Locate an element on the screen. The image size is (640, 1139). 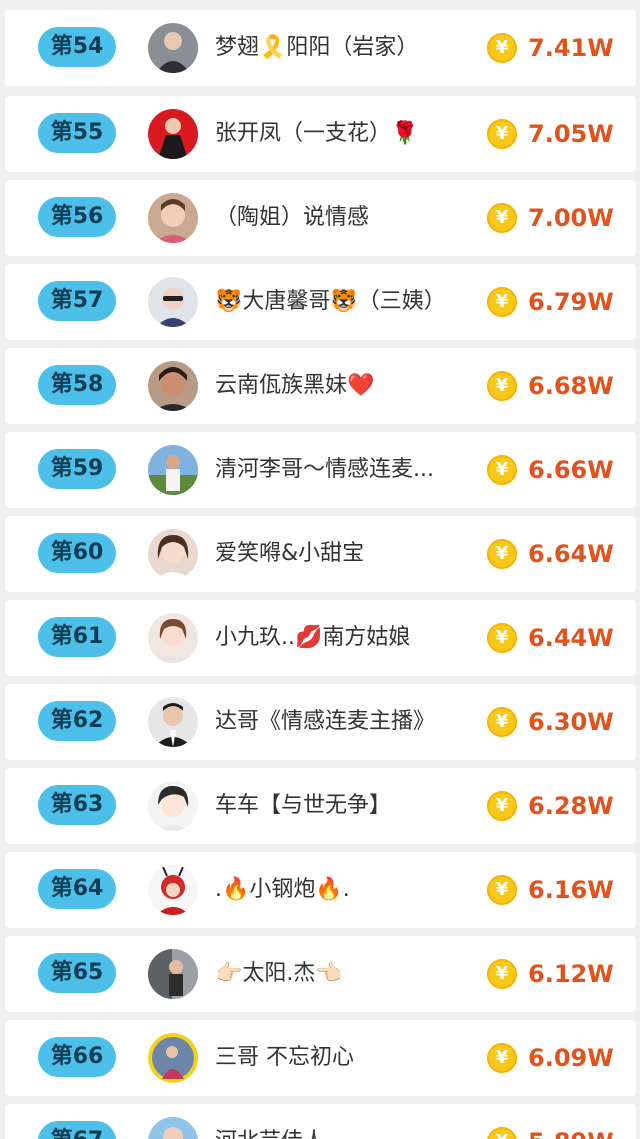
amount-value: 6.79W is located at coordinates (571, 302).